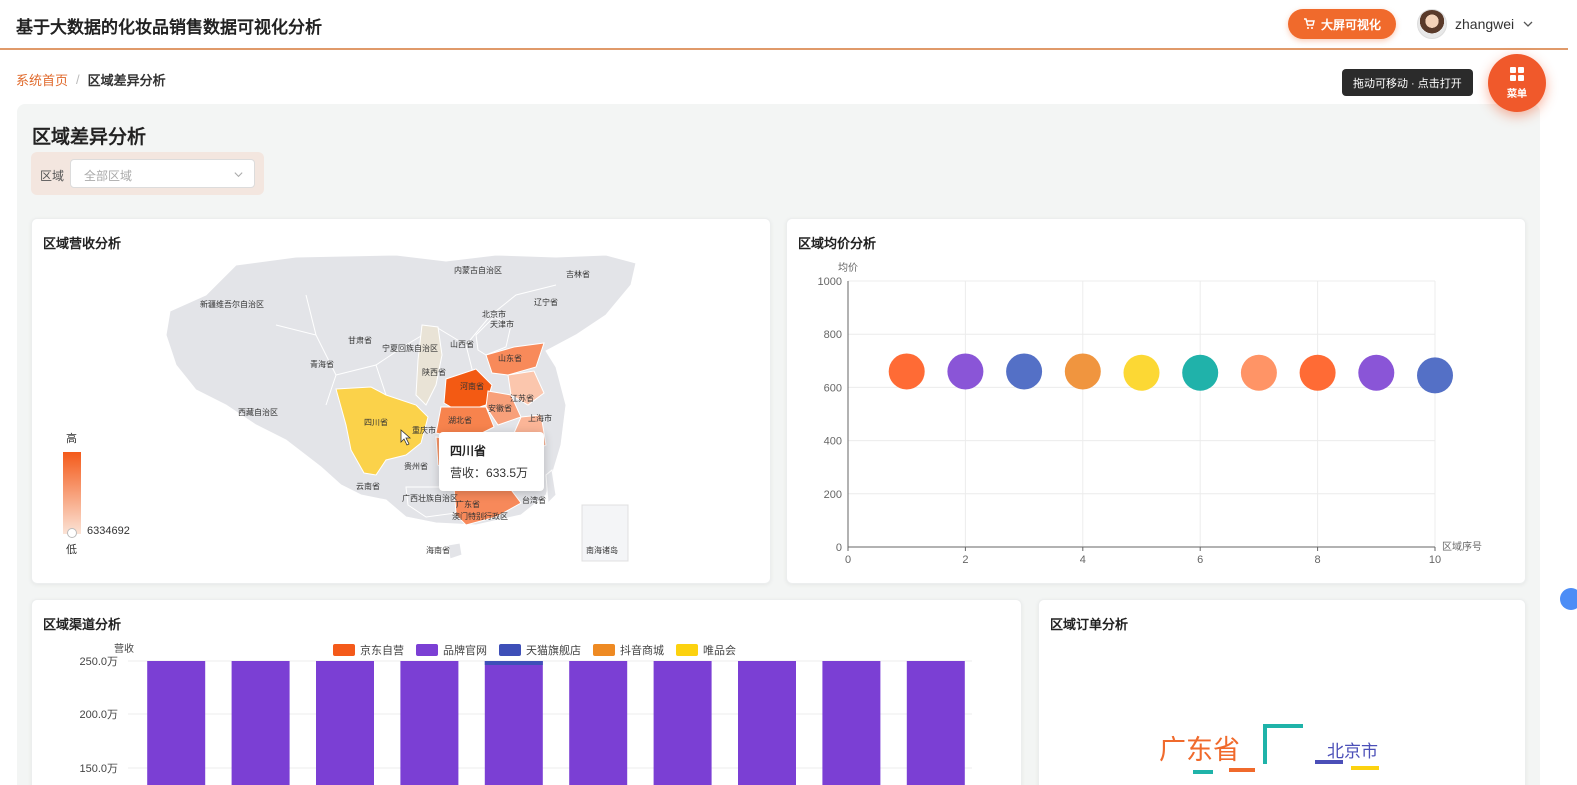 The image size is (1577, 785). What do you see at coordinates (491, 472) in the screenshot?
I see `tooltip-line: 营收：633.5万` at bounding box center [491, 472].